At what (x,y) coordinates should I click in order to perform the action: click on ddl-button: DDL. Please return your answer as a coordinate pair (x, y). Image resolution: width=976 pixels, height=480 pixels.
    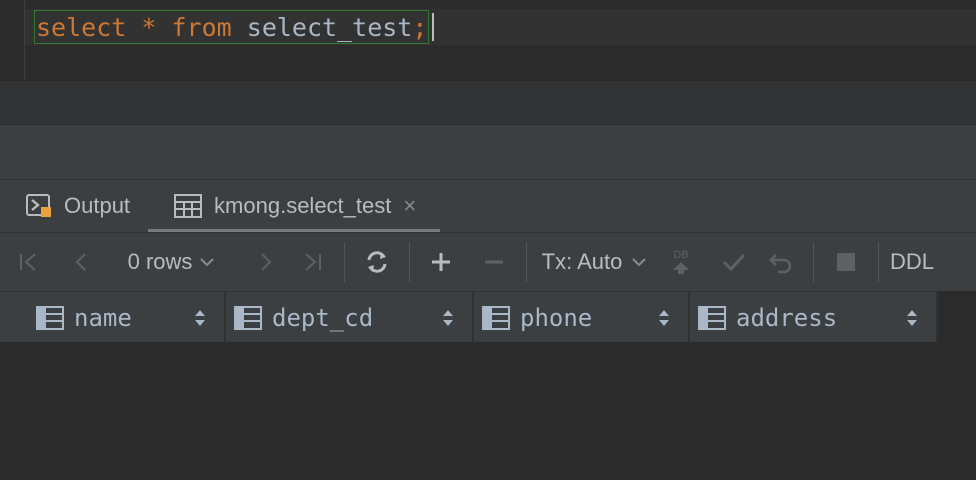
    Looking at the image, I should click on (912, 262).